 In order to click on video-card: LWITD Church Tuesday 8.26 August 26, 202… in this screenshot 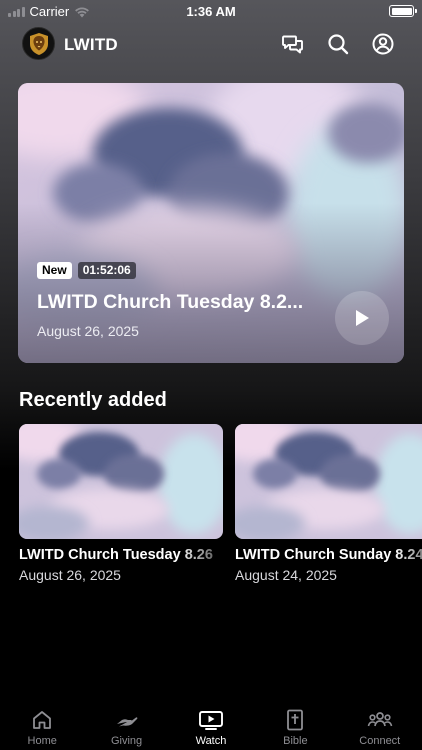, I will do `click(121, 503)`.